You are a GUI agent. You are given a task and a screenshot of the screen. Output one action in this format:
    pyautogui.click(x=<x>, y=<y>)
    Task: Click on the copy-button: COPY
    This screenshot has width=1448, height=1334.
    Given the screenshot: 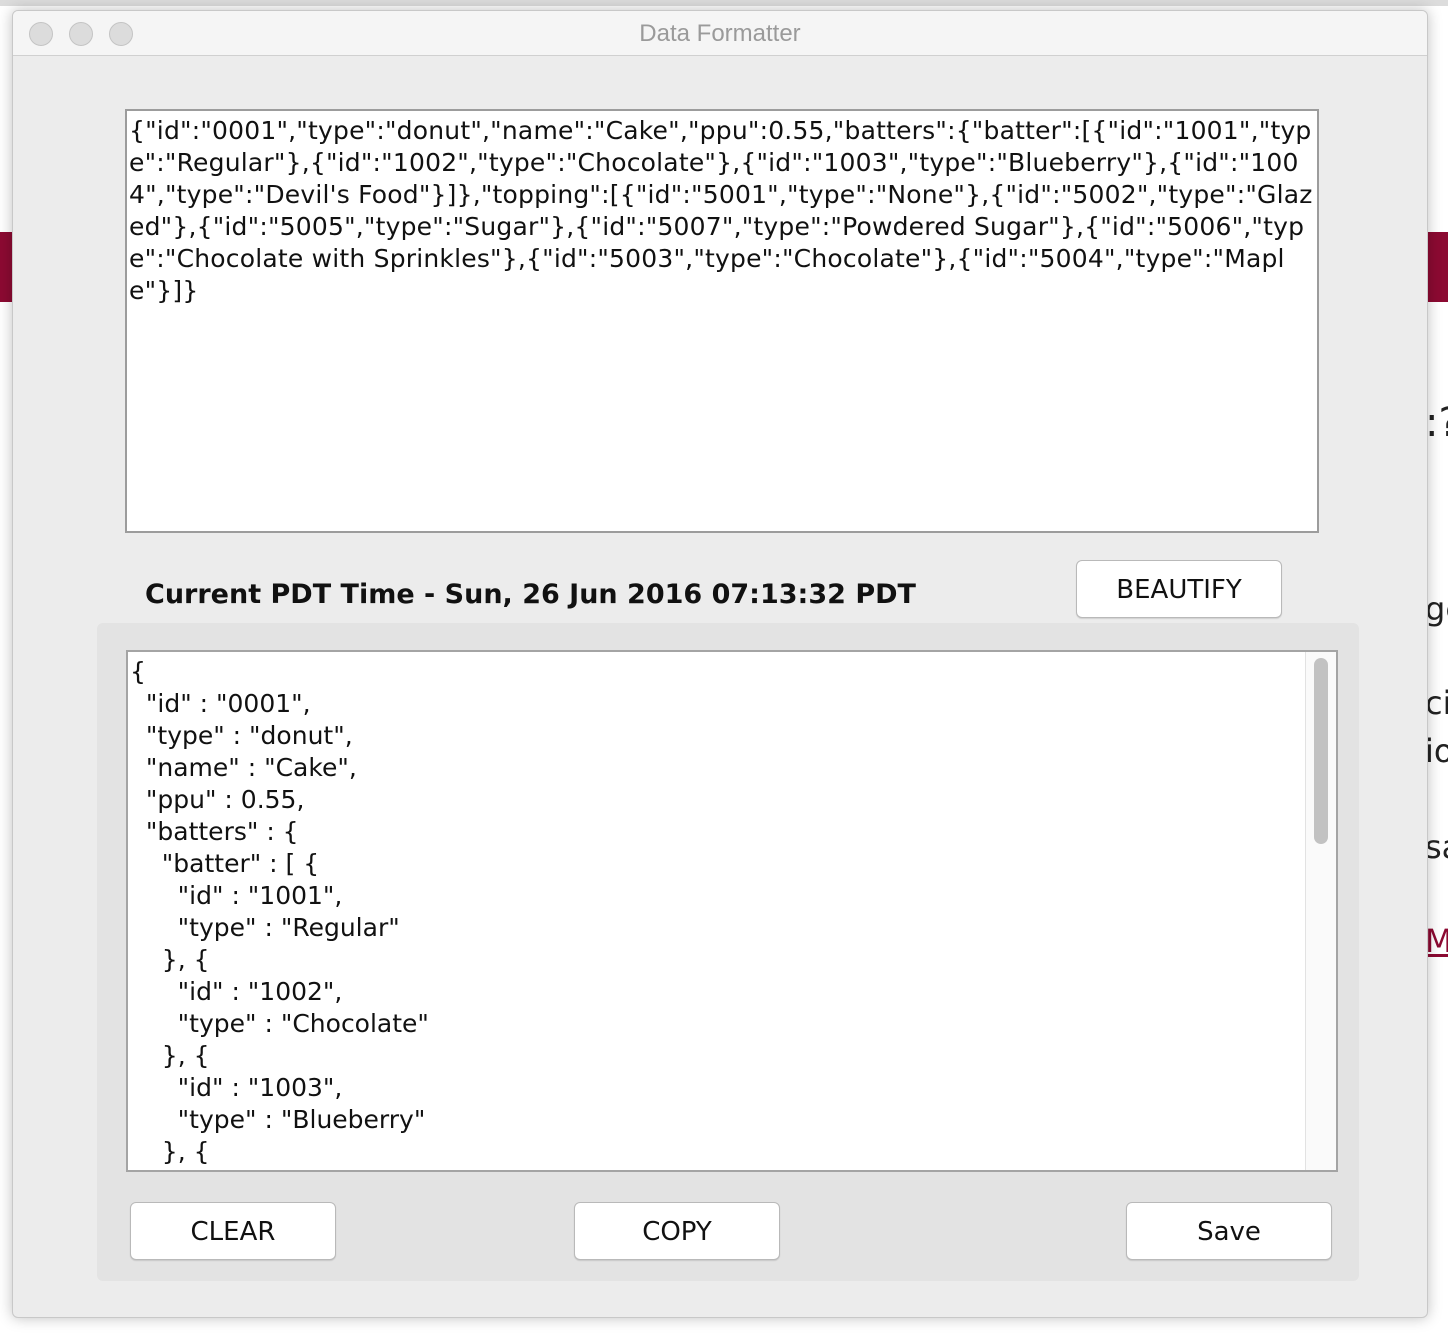 What is the action you would take?
    pyautogui.click(x=677, y=1231)
    